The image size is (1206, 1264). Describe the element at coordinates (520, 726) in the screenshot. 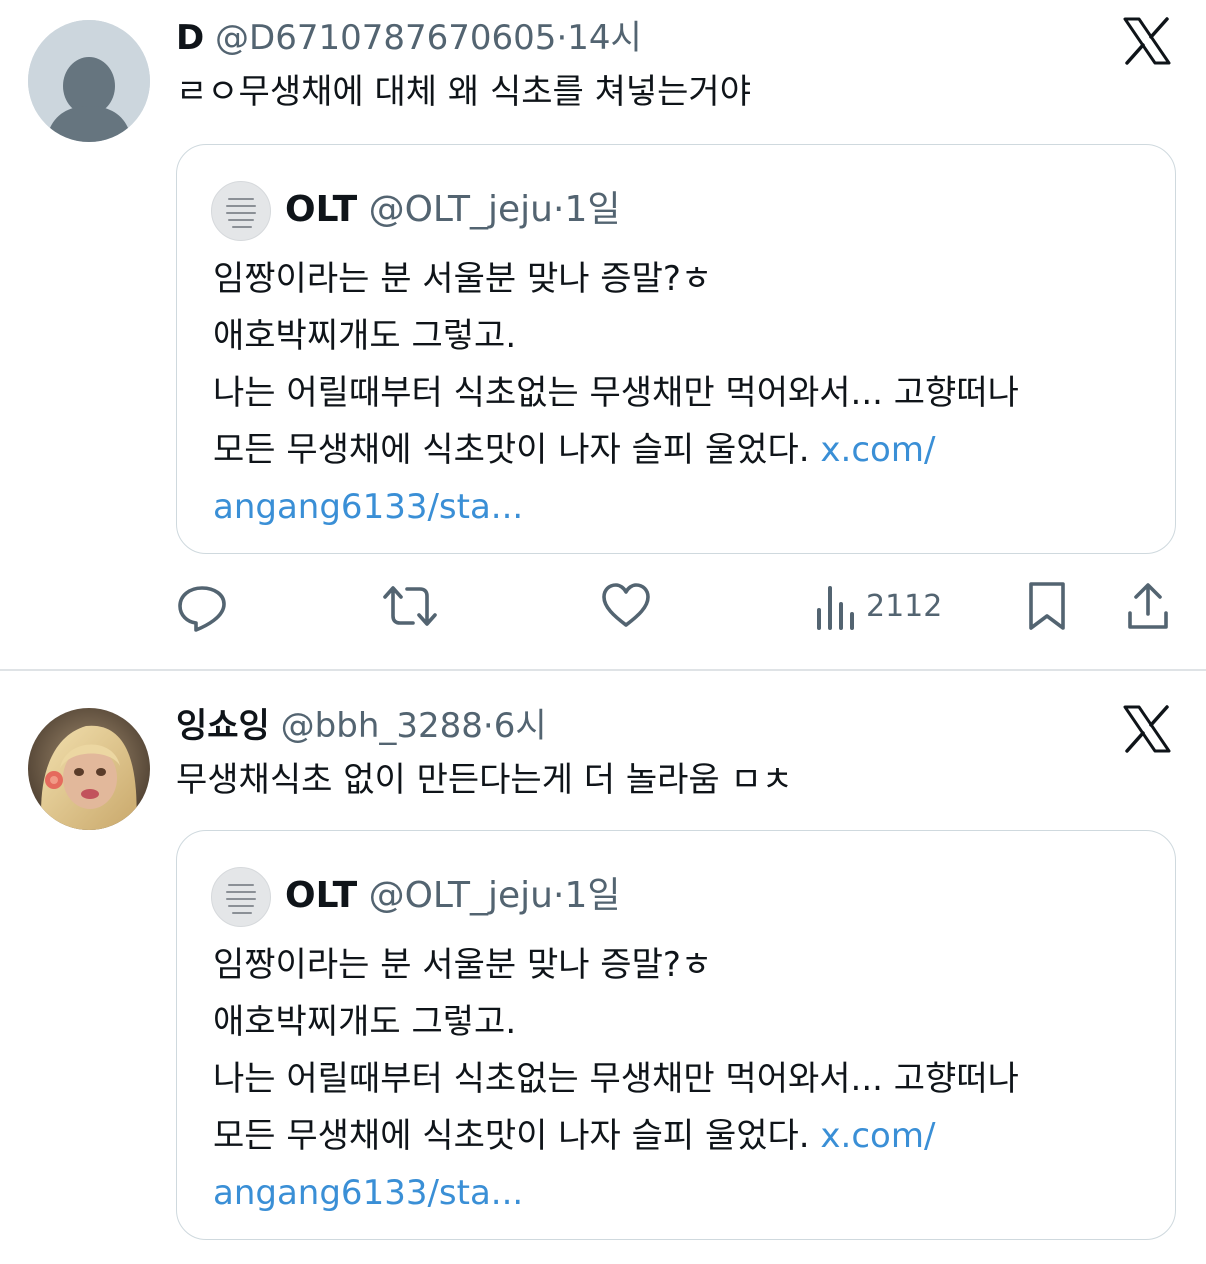

I see `timestamp: 6시` at that location.